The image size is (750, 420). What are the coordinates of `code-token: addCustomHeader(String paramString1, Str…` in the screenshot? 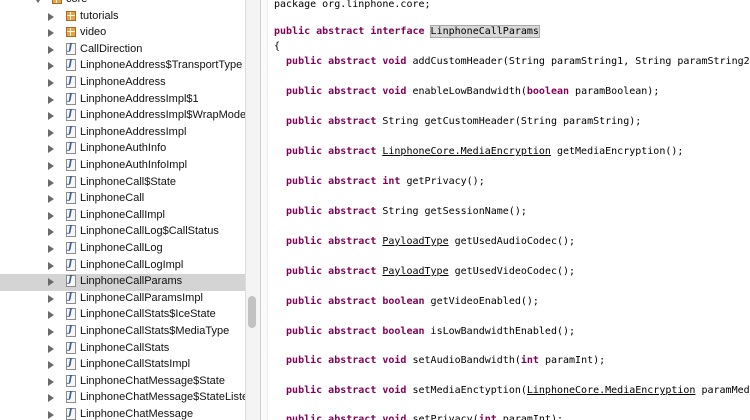 It's located at (581, 61).